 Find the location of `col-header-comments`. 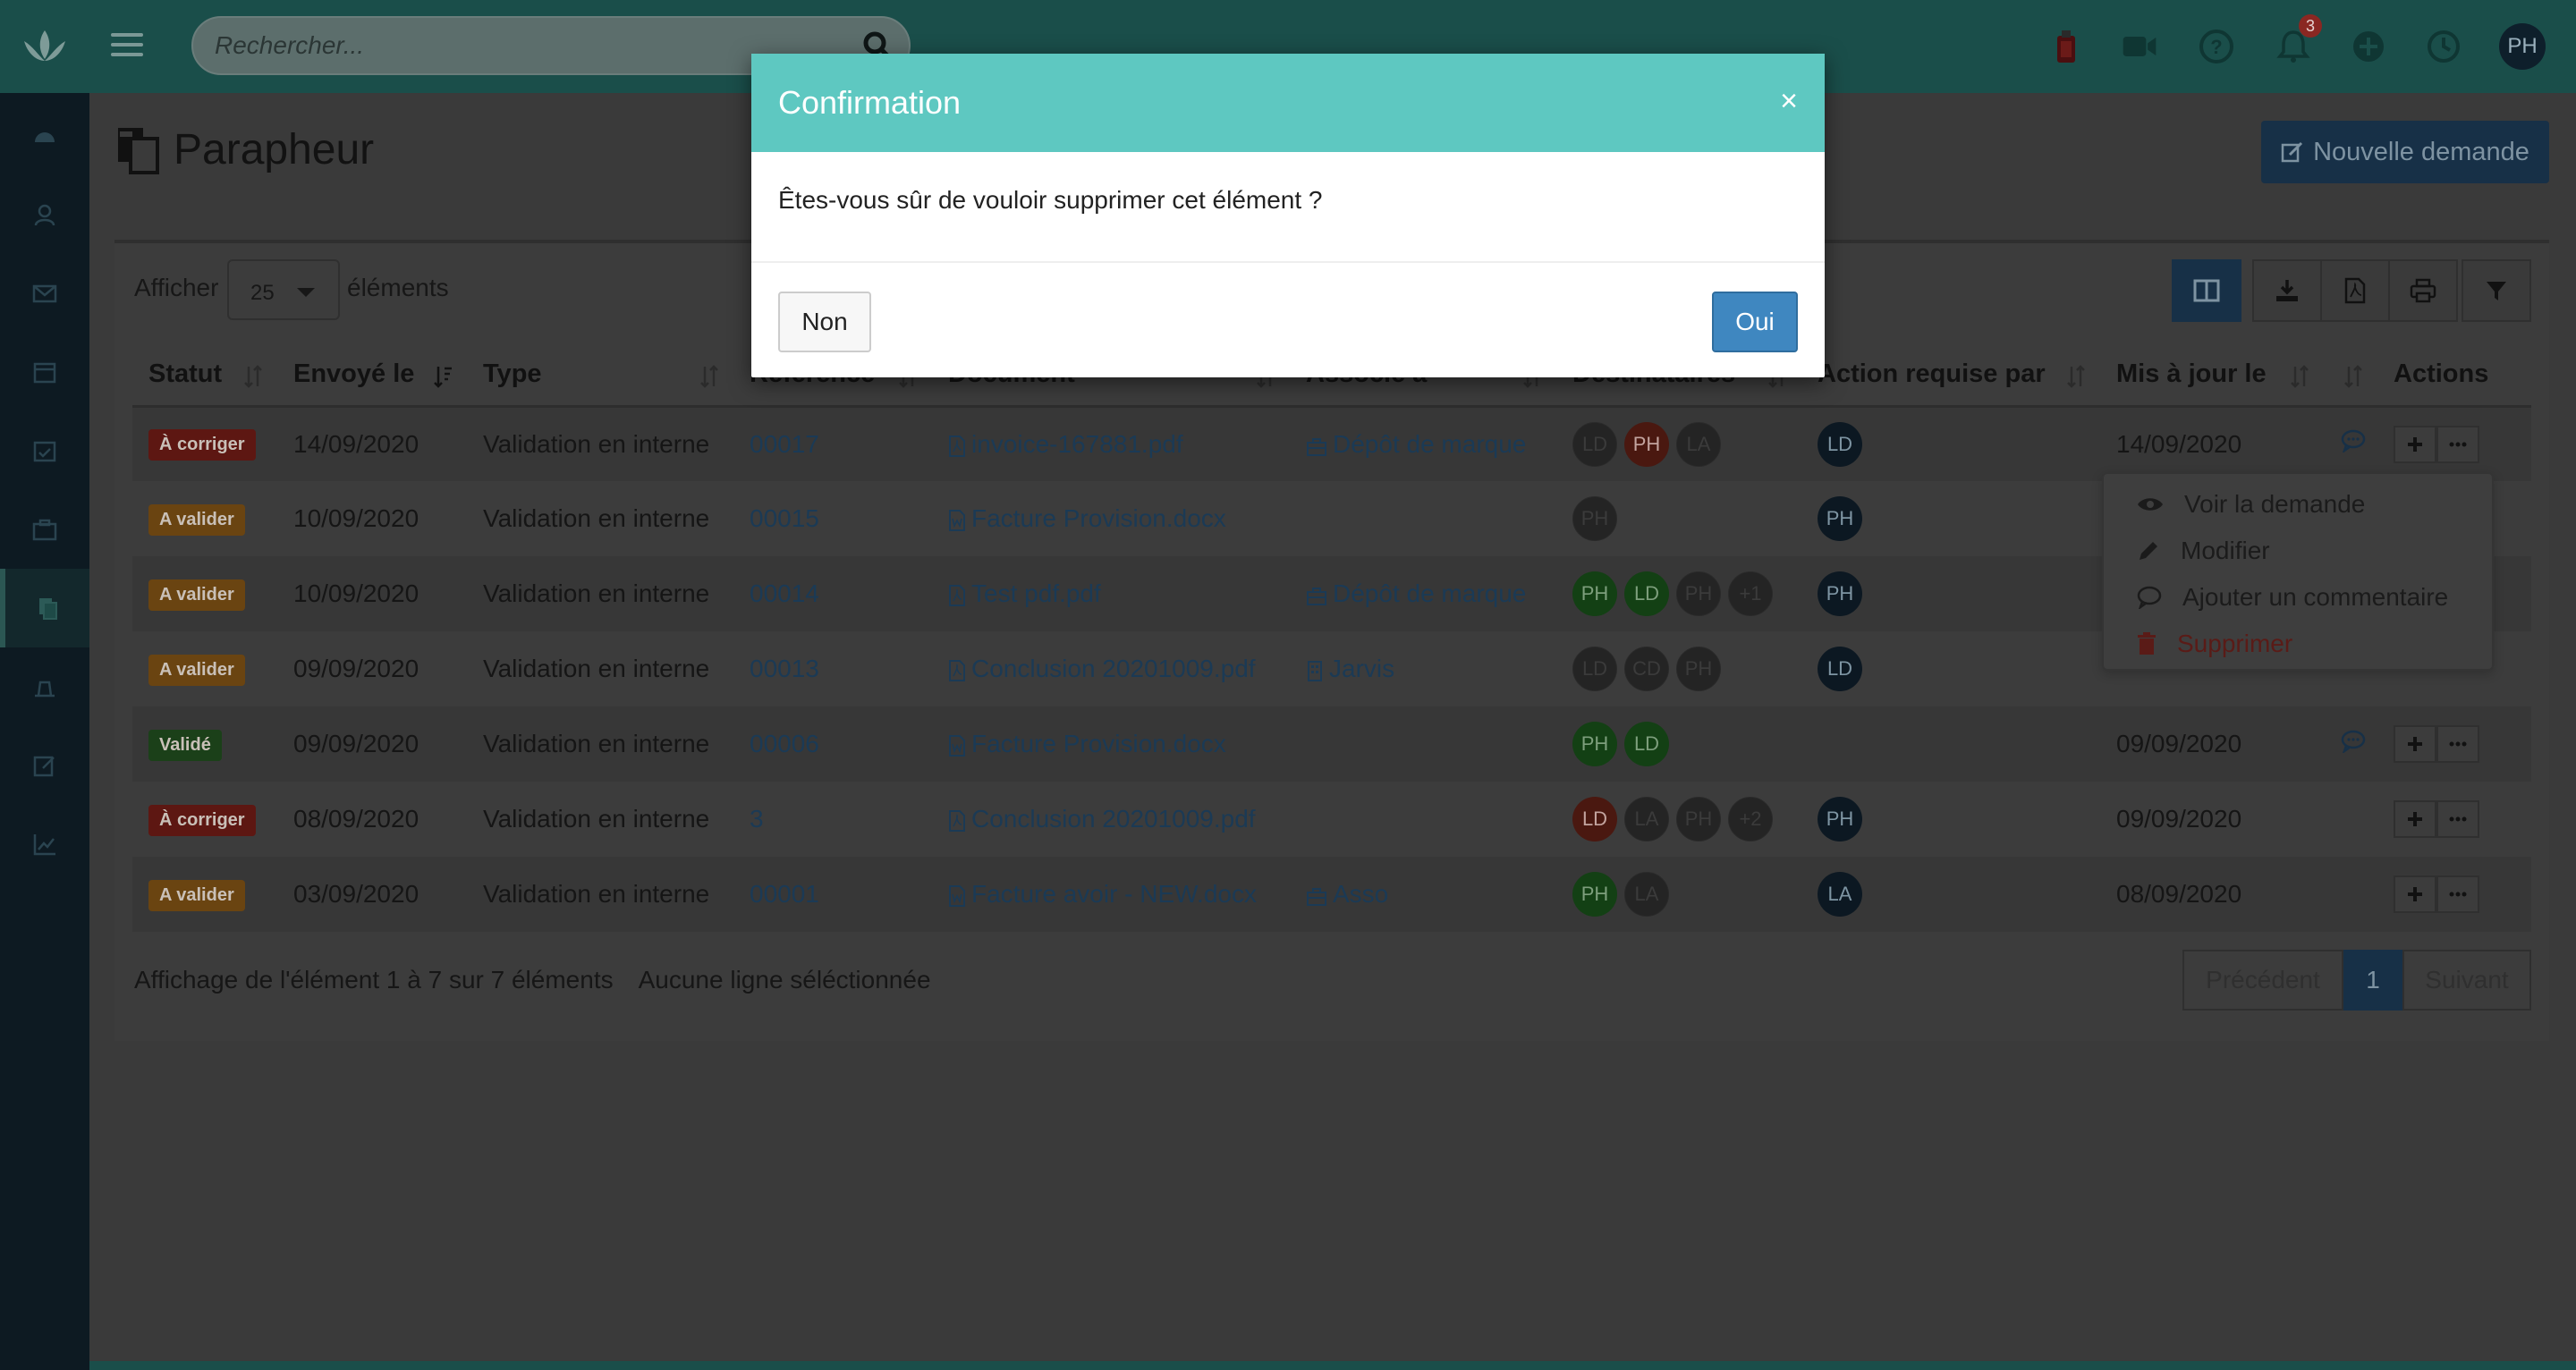

col-header-comments is located at coordinates (2350, 375).